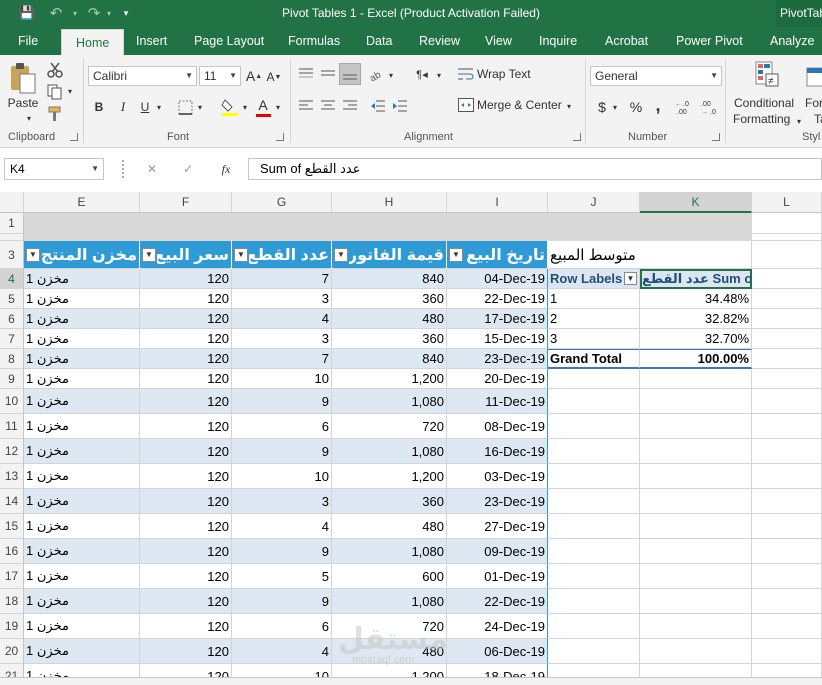 The height and width of the screenshot is (685, 822). Describe the element at coordinates (558, 41) in the screenshot. I see `tab-inquire: Inquire` at that location.